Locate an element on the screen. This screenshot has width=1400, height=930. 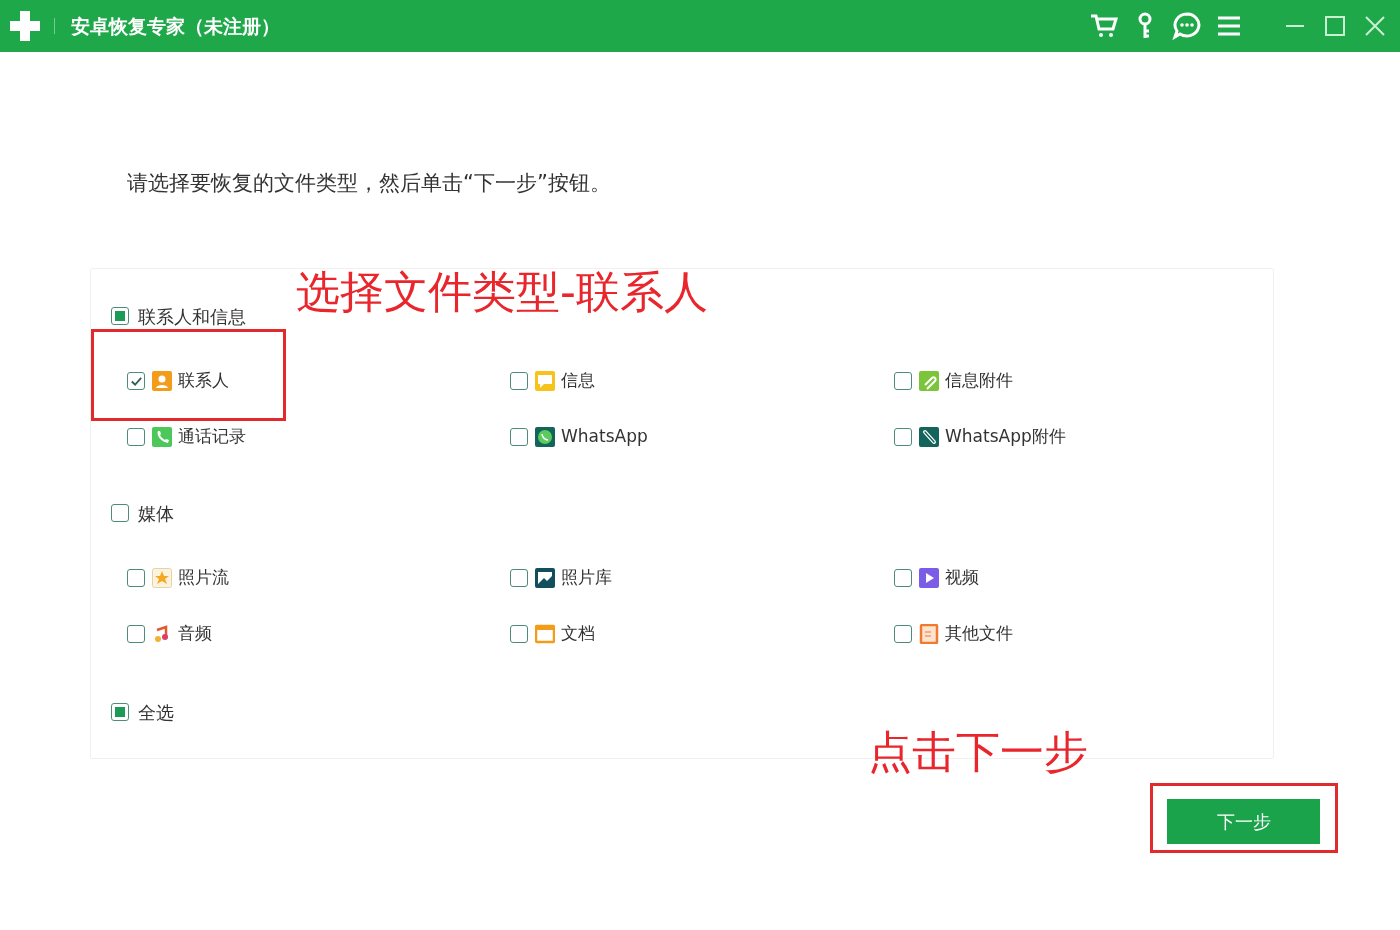
document-icon is located at coordinates (929, 634).